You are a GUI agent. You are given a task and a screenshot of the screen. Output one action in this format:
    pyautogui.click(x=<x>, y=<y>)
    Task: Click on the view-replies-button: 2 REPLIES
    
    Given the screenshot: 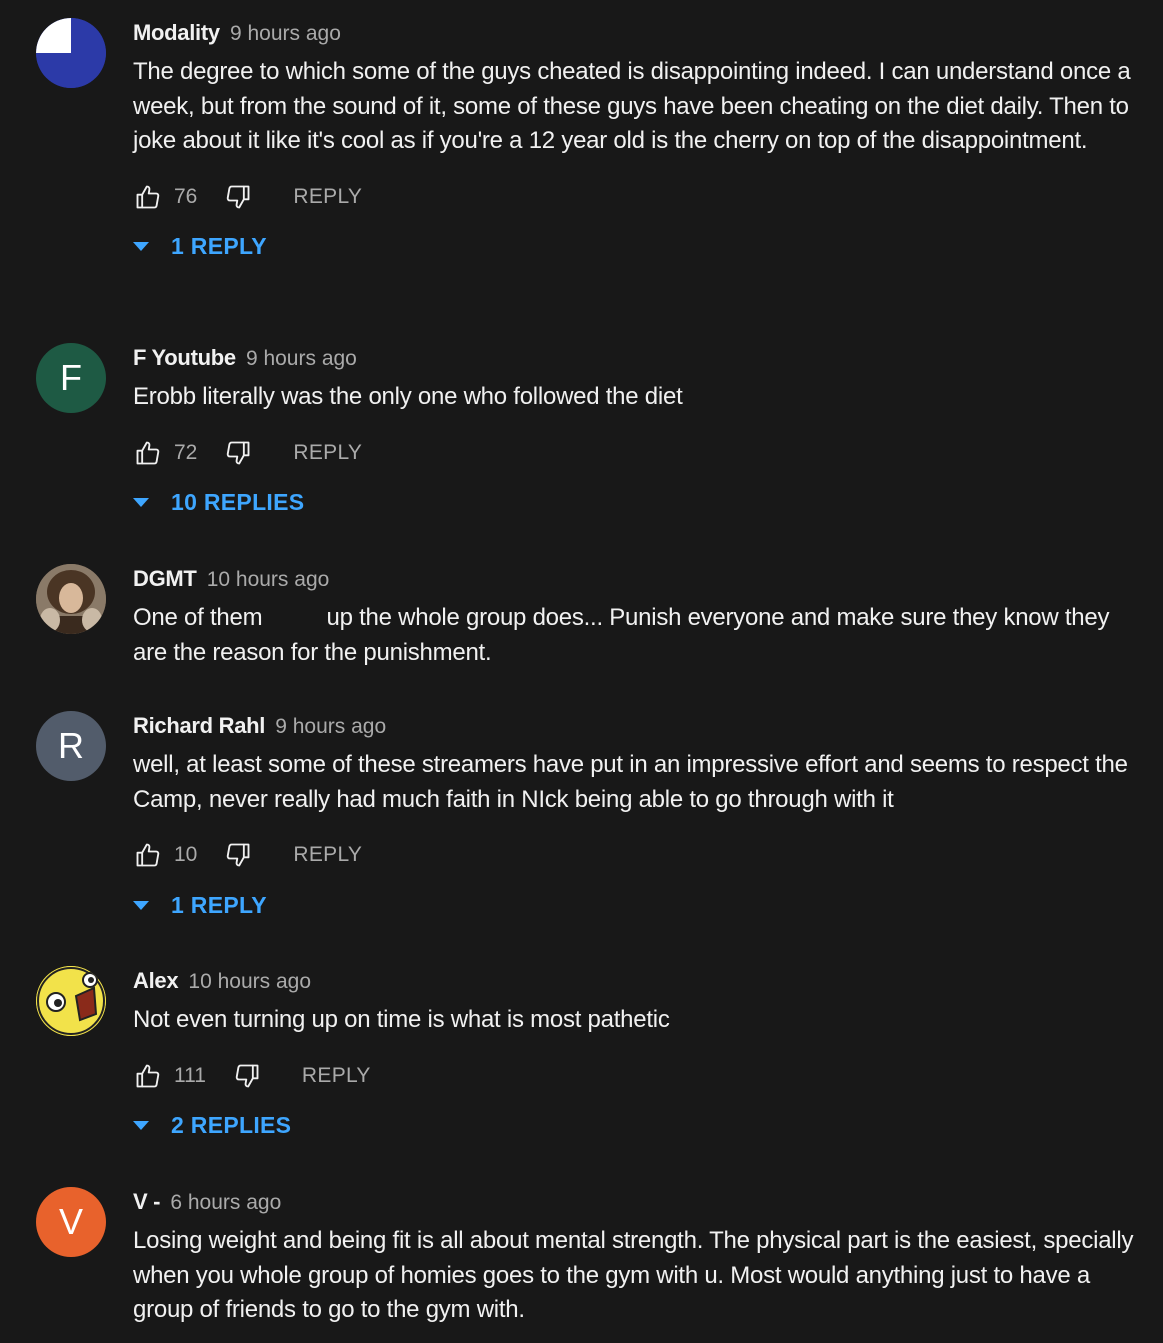 What is the action you would take?
    pyautogui.click(x=638, y=1126)
    